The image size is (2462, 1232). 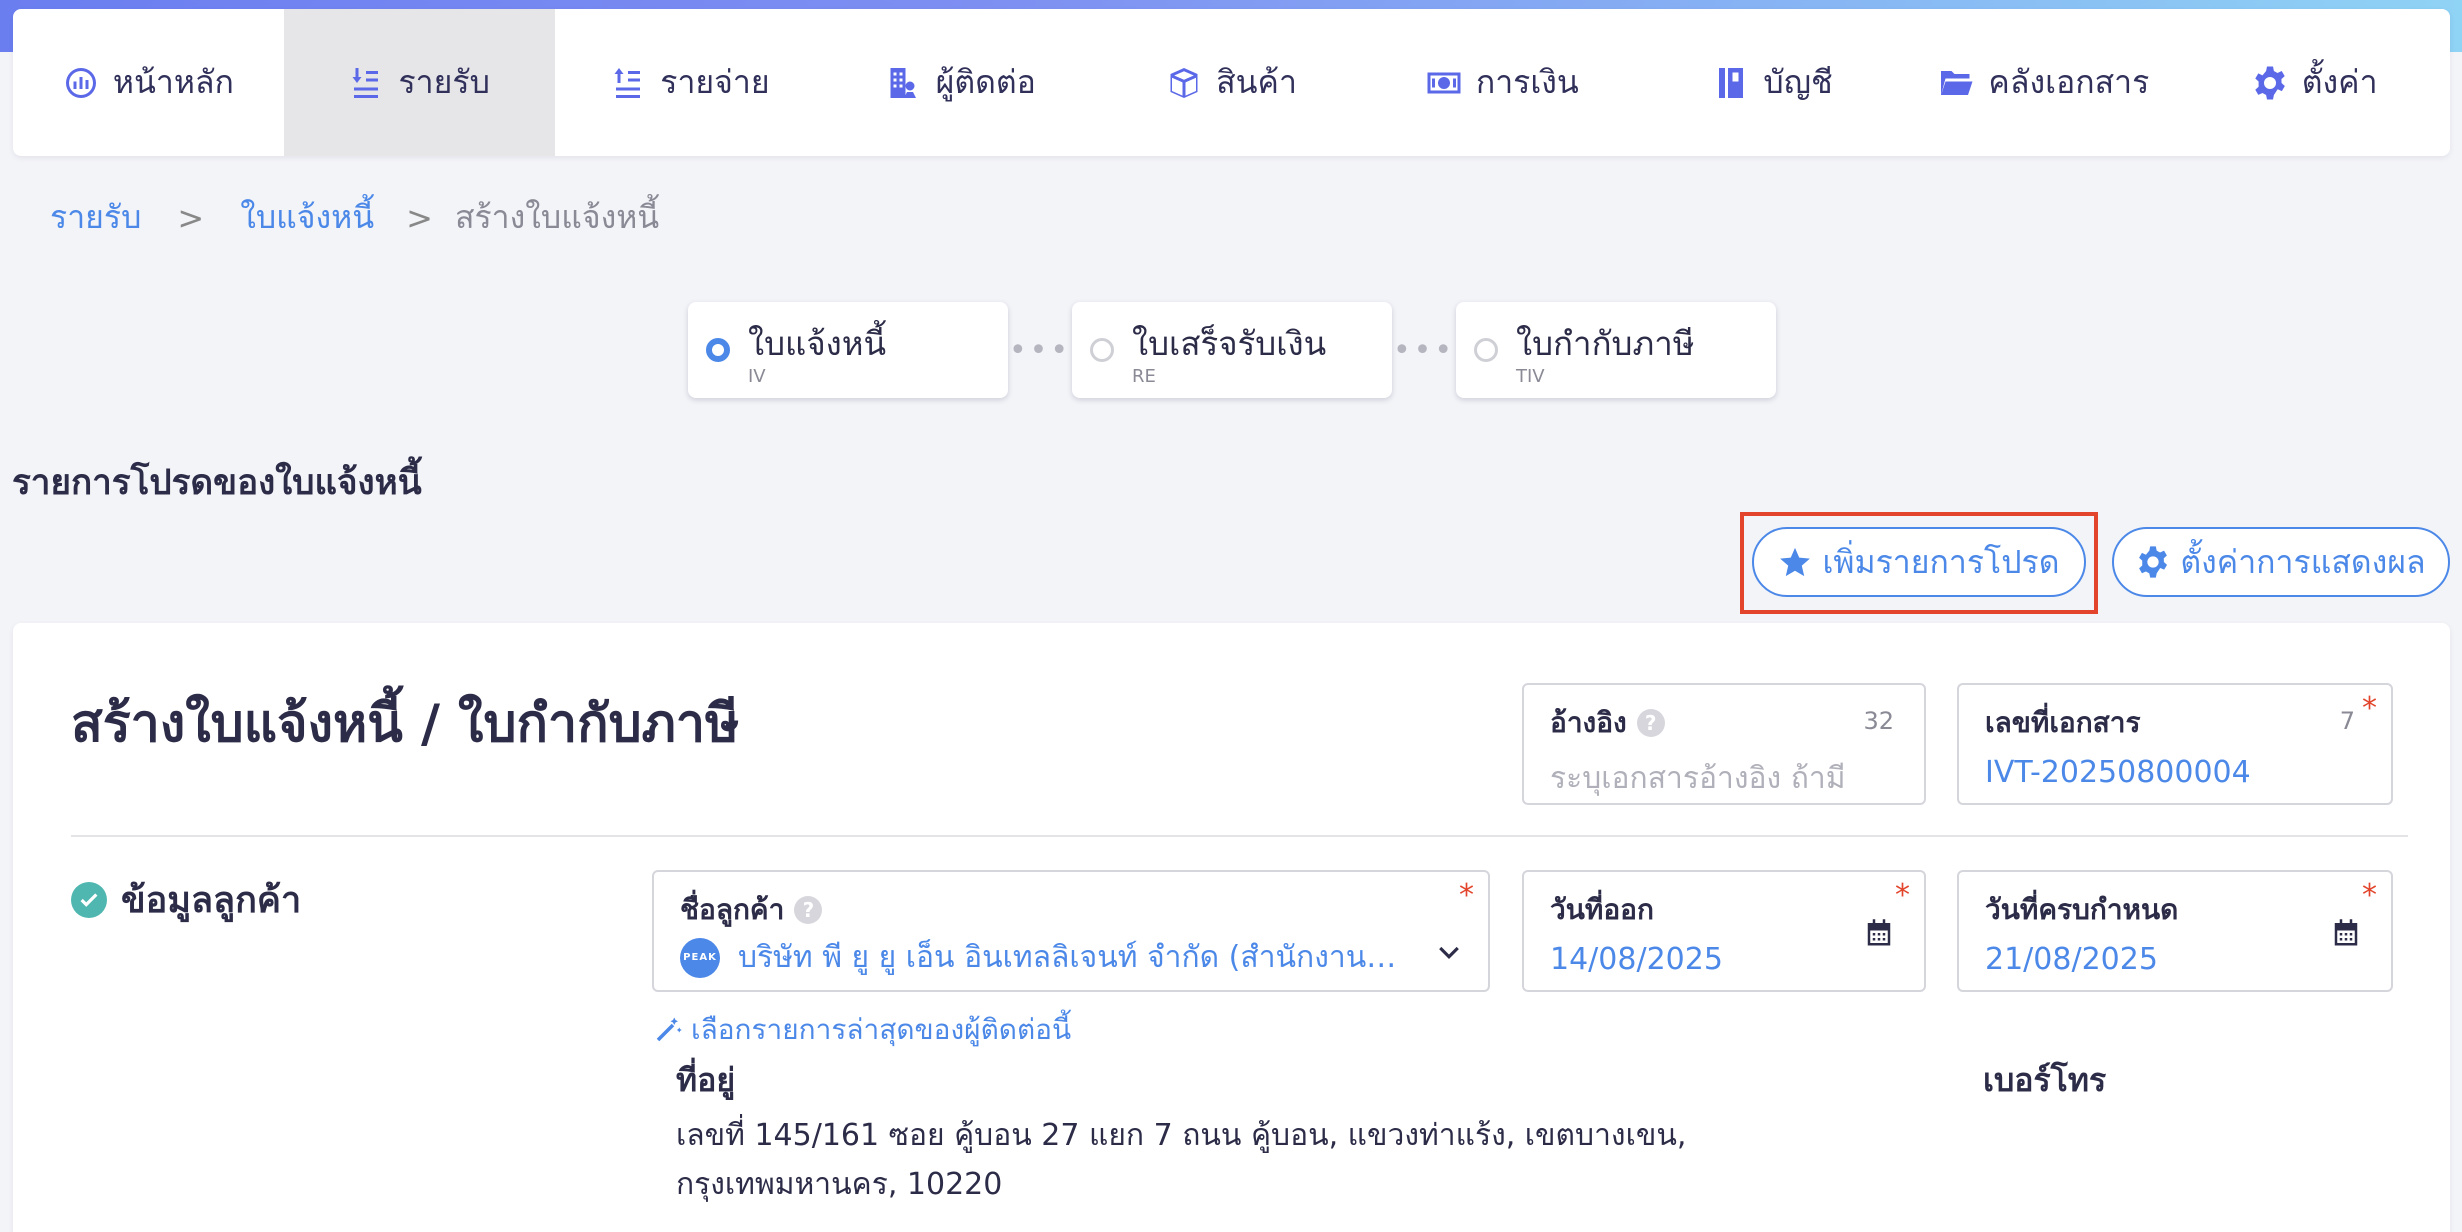 I want to click on box-icon, so click(x=1184, y=82).